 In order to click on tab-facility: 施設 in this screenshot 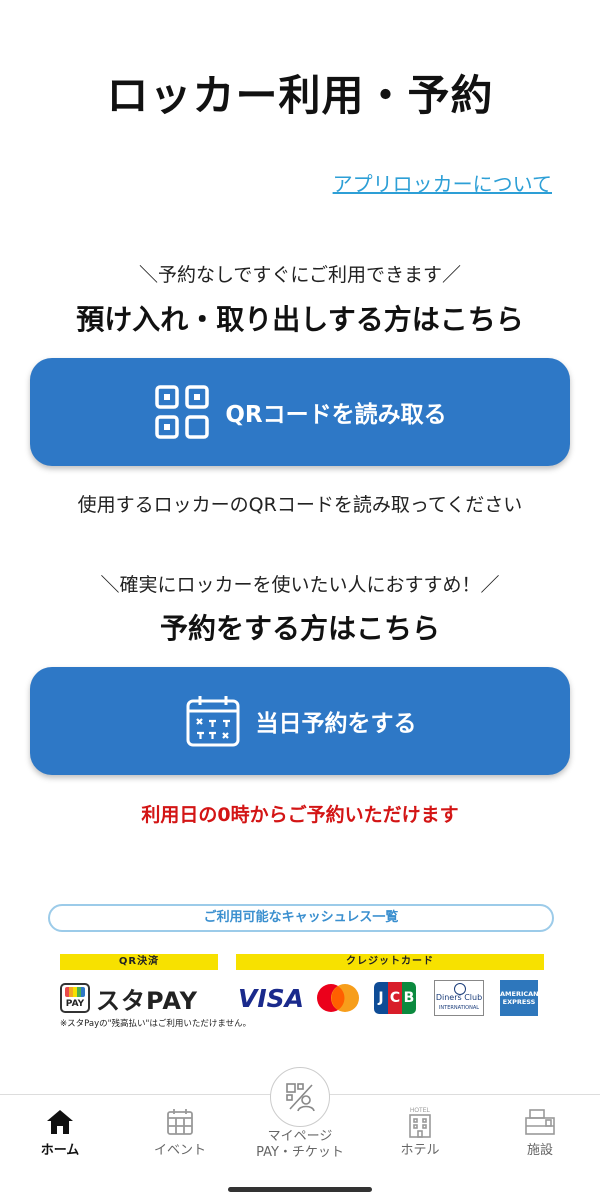, I will do `click(540, 1131)`.